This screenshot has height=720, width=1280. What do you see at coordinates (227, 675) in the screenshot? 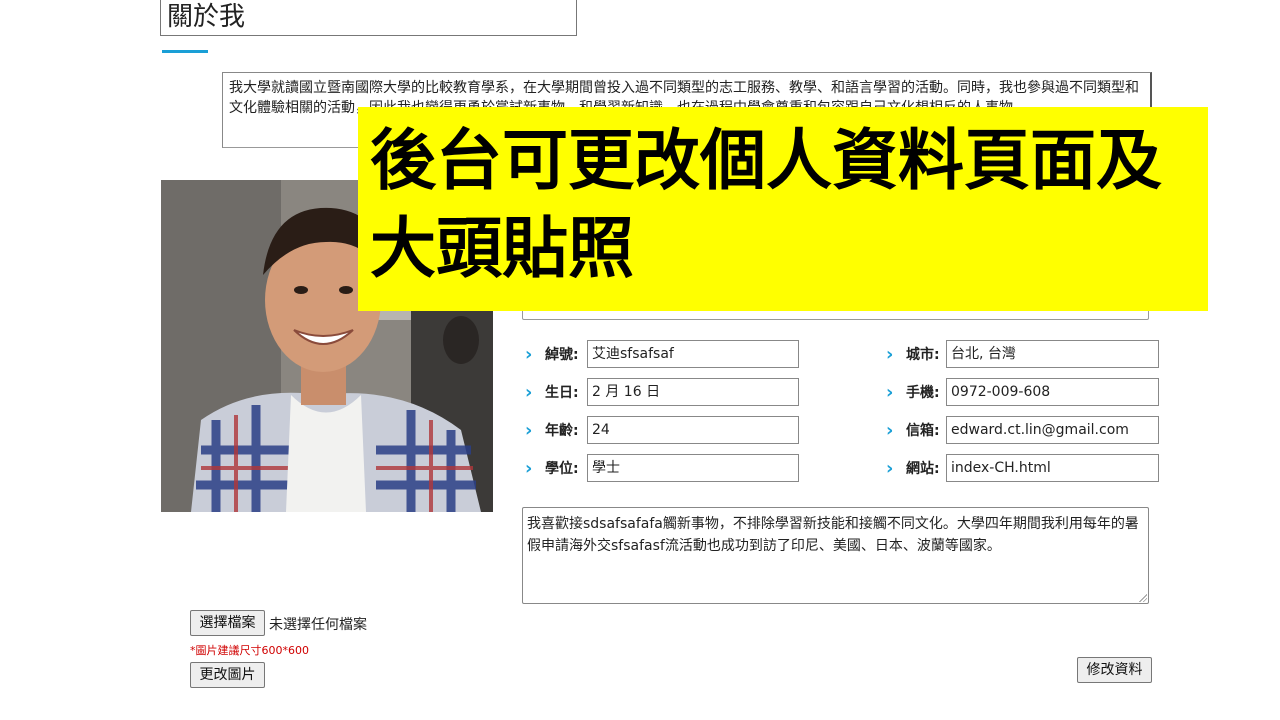
I see `change-image-button: 更改圖片` at bounding box center [227, 675].